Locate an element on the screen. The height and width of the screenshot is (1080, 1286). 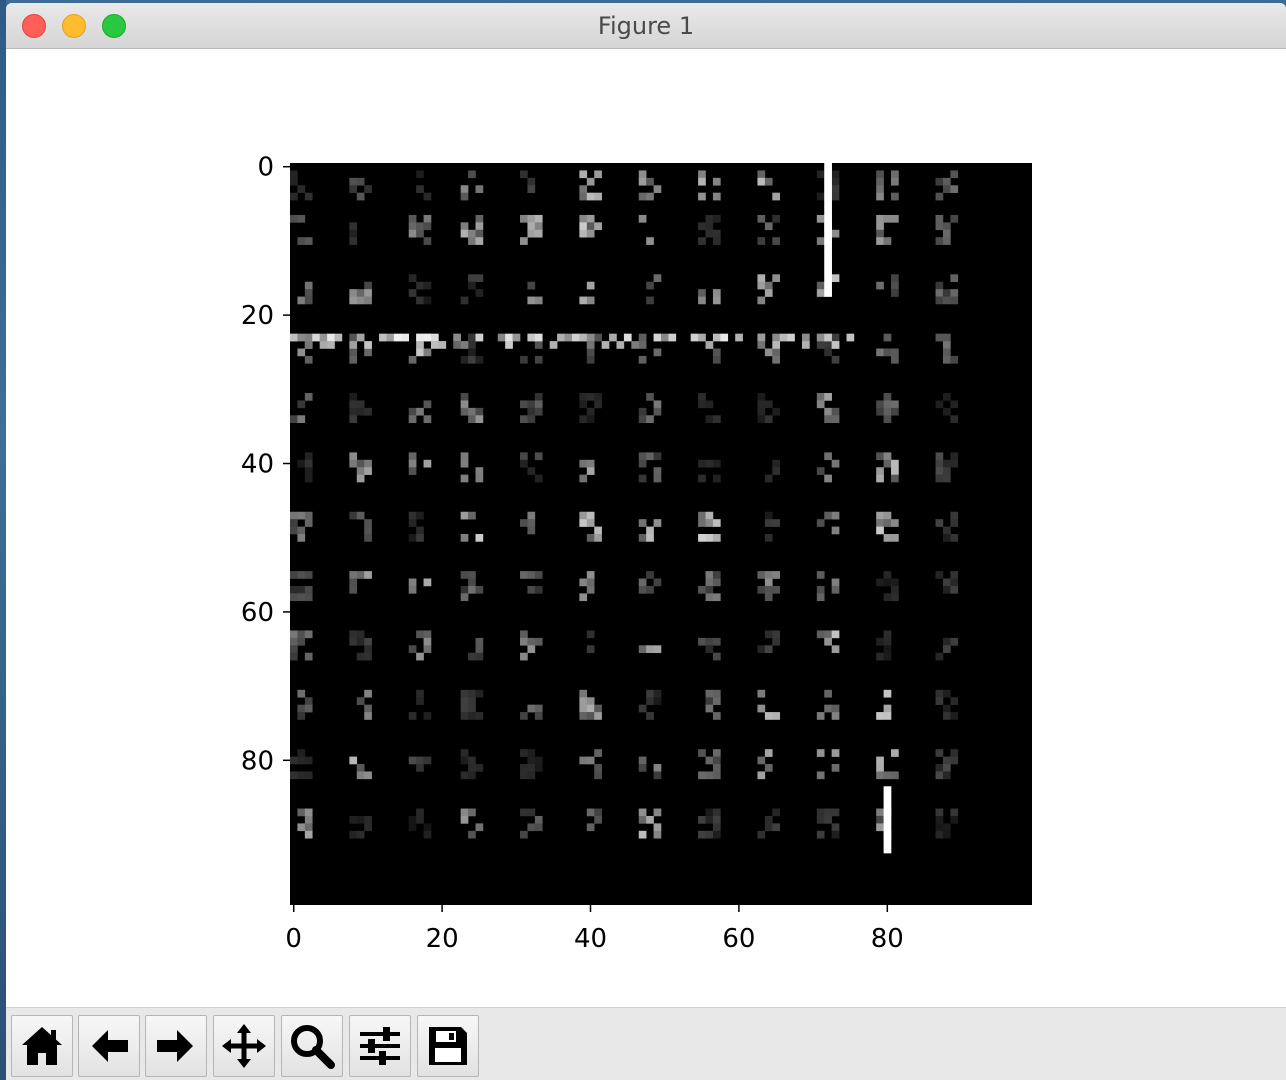
zoom-button is located at coordinates (312, 1046).